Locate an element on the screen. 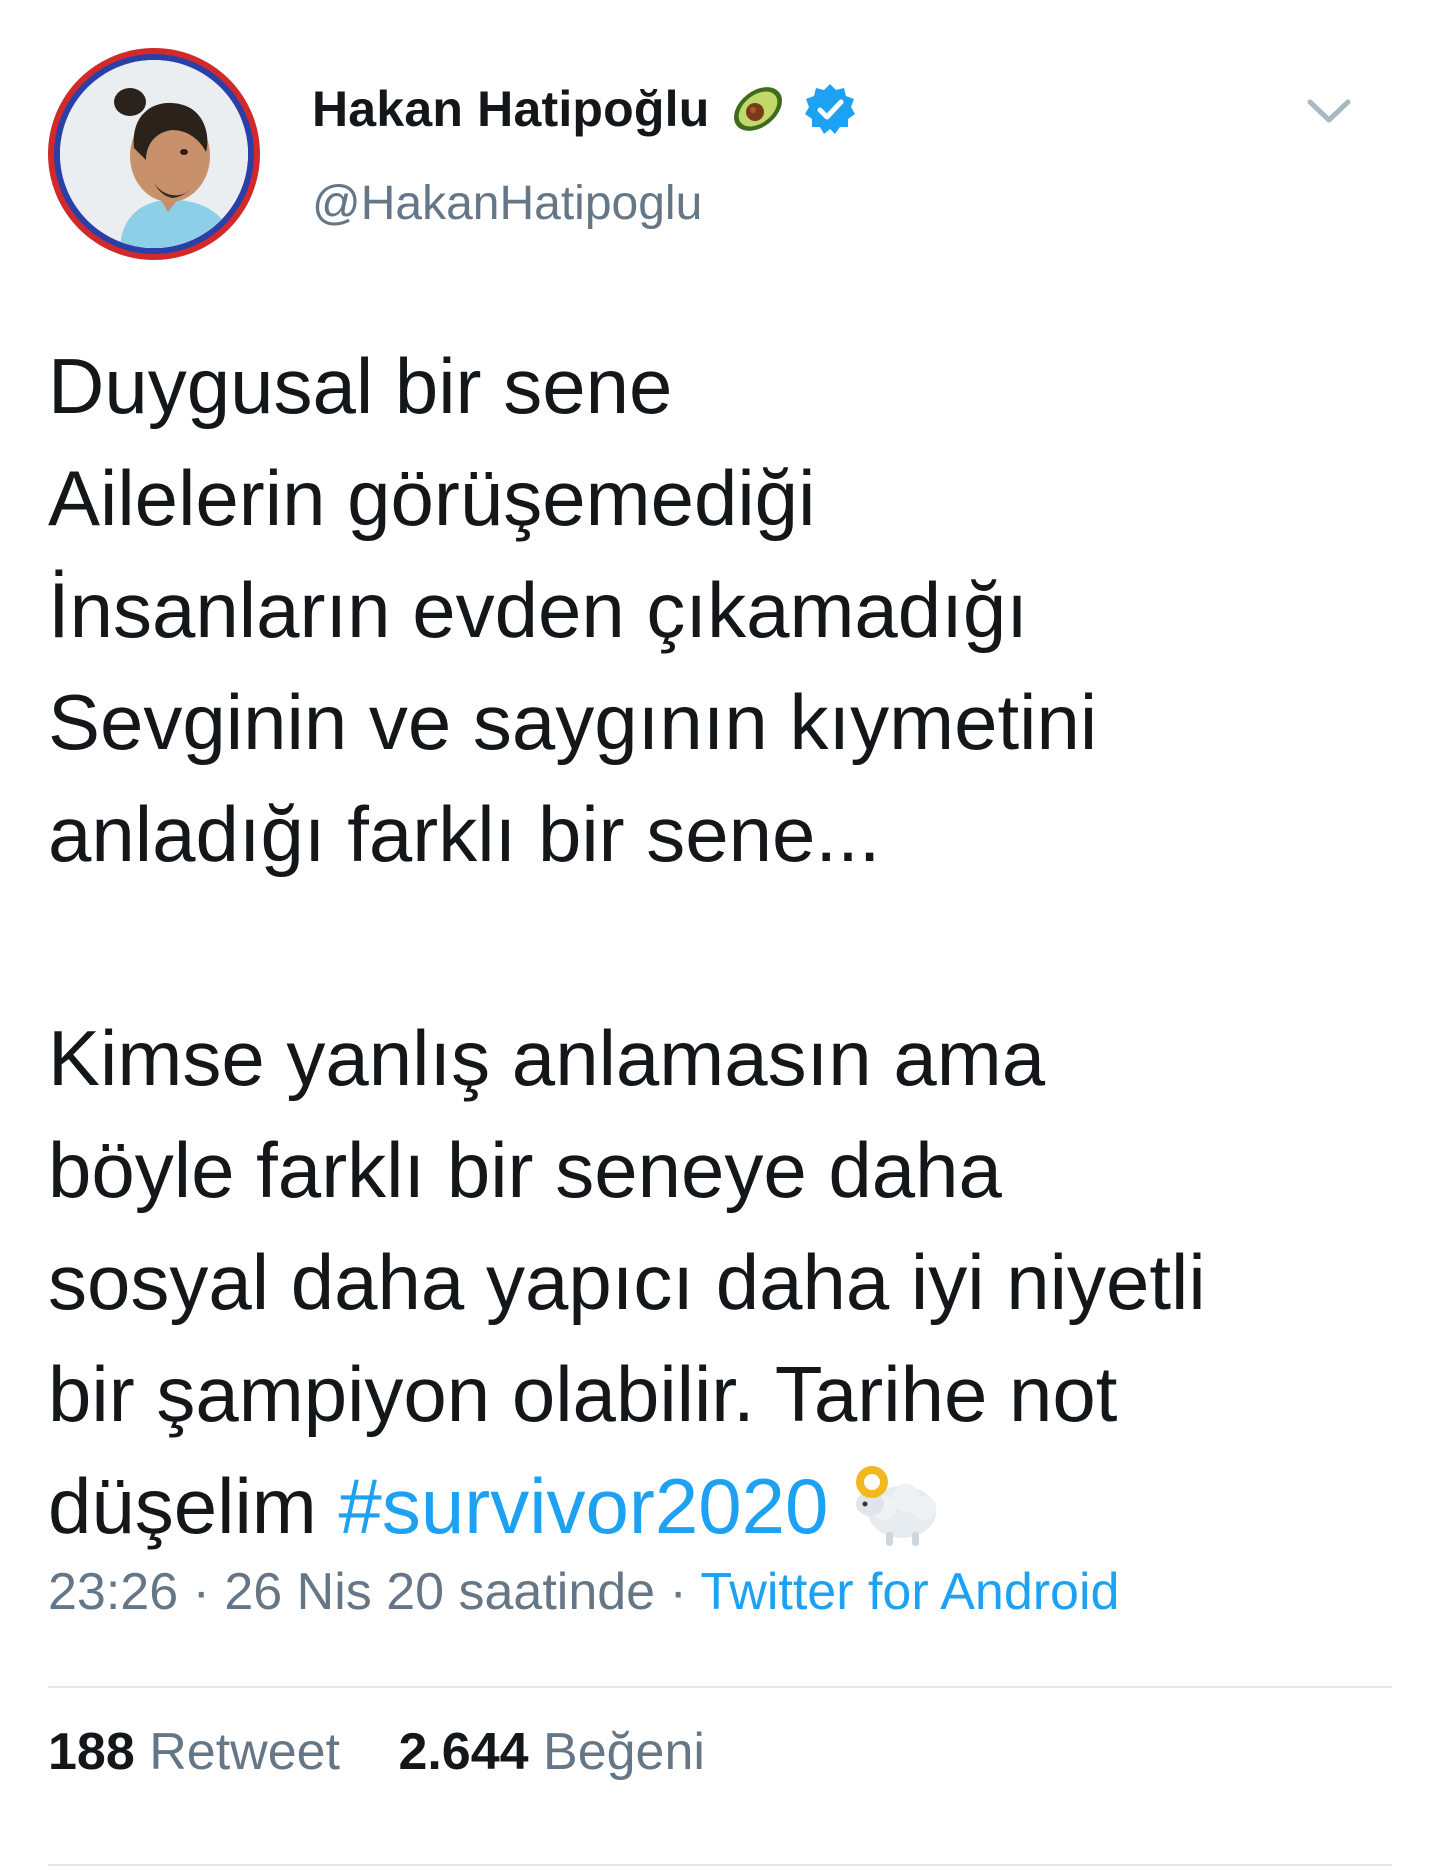 Image resolution: width=1440 pixels, height=1870 pixels. verified-badge-icon is located at coordinates (830, 109).